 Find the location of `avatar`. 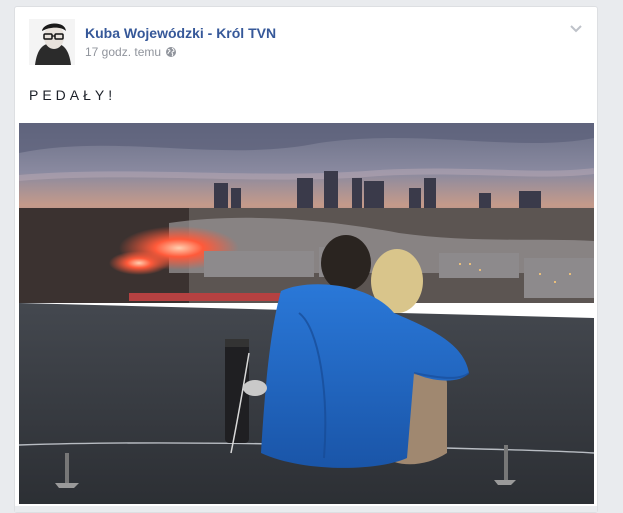

avatar is located at coordinates (52, 42).